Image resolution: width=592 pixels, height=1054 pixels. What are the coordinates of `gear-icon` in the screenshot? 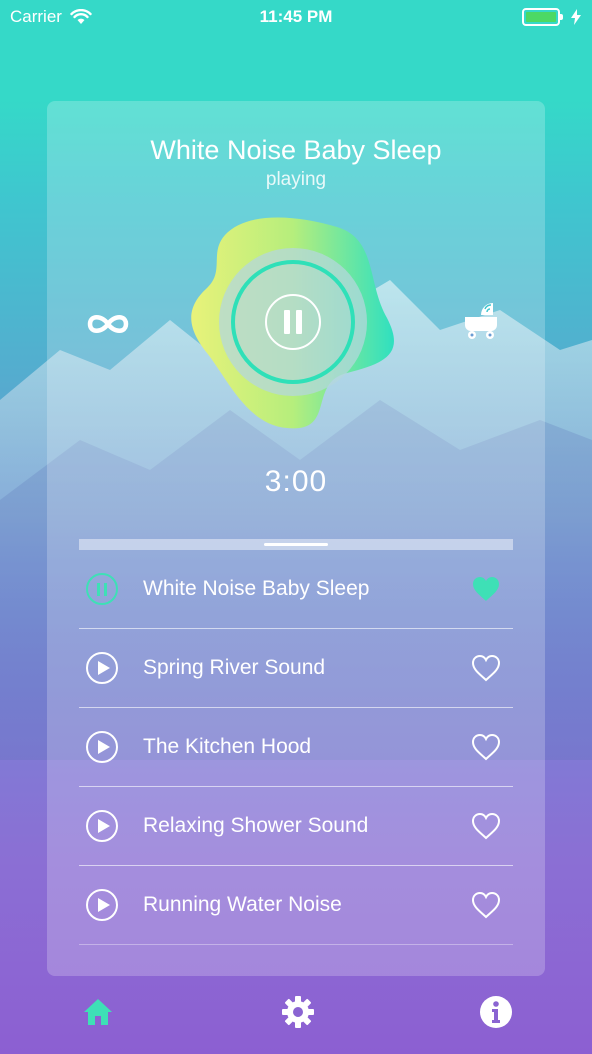 It's located at (298, 1012).